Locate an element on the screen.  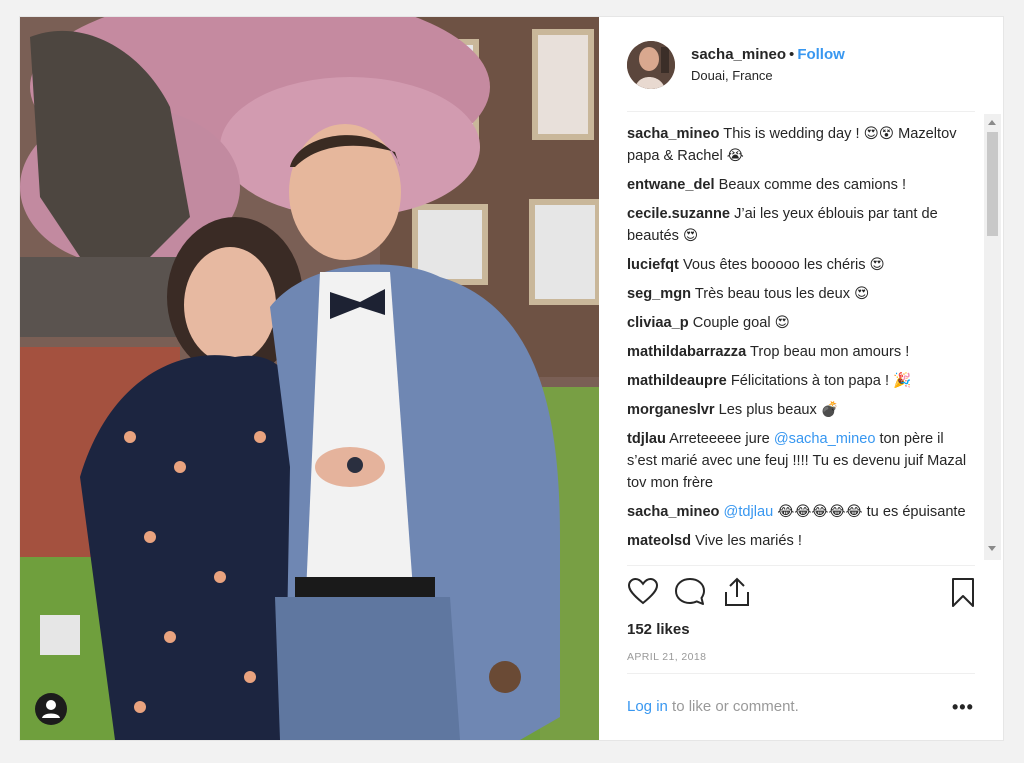
share-button is located at coordinates (737, 592).